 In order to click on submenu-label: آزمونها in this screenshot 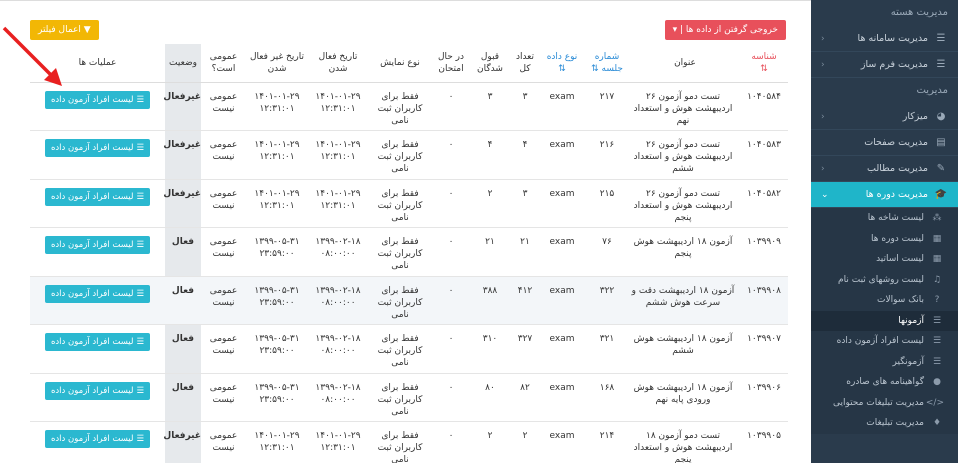, I will do `click(911, 320)`.